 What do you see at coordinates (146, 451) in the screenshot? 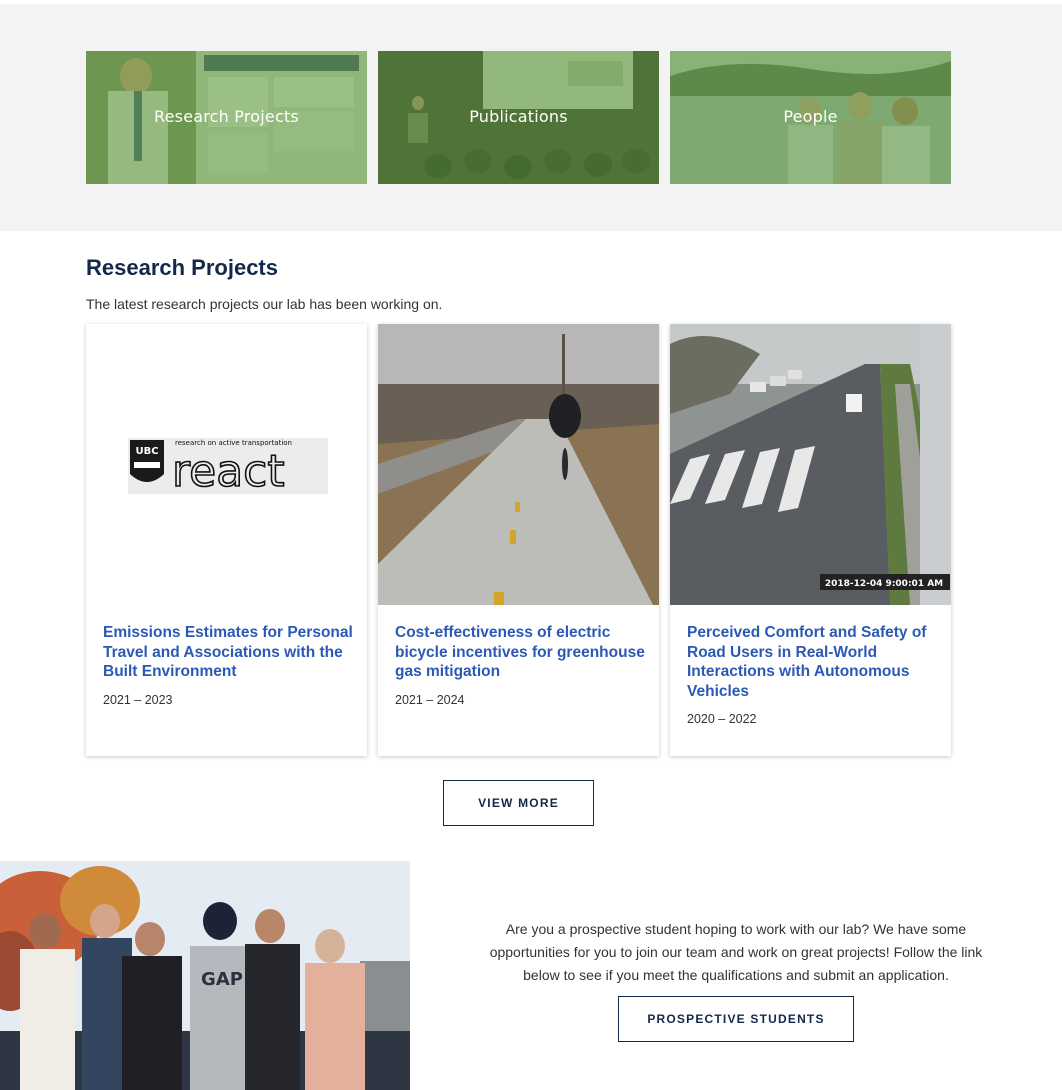
I see `ubc-badge-text: UBC` at bounding box center [146, 451].